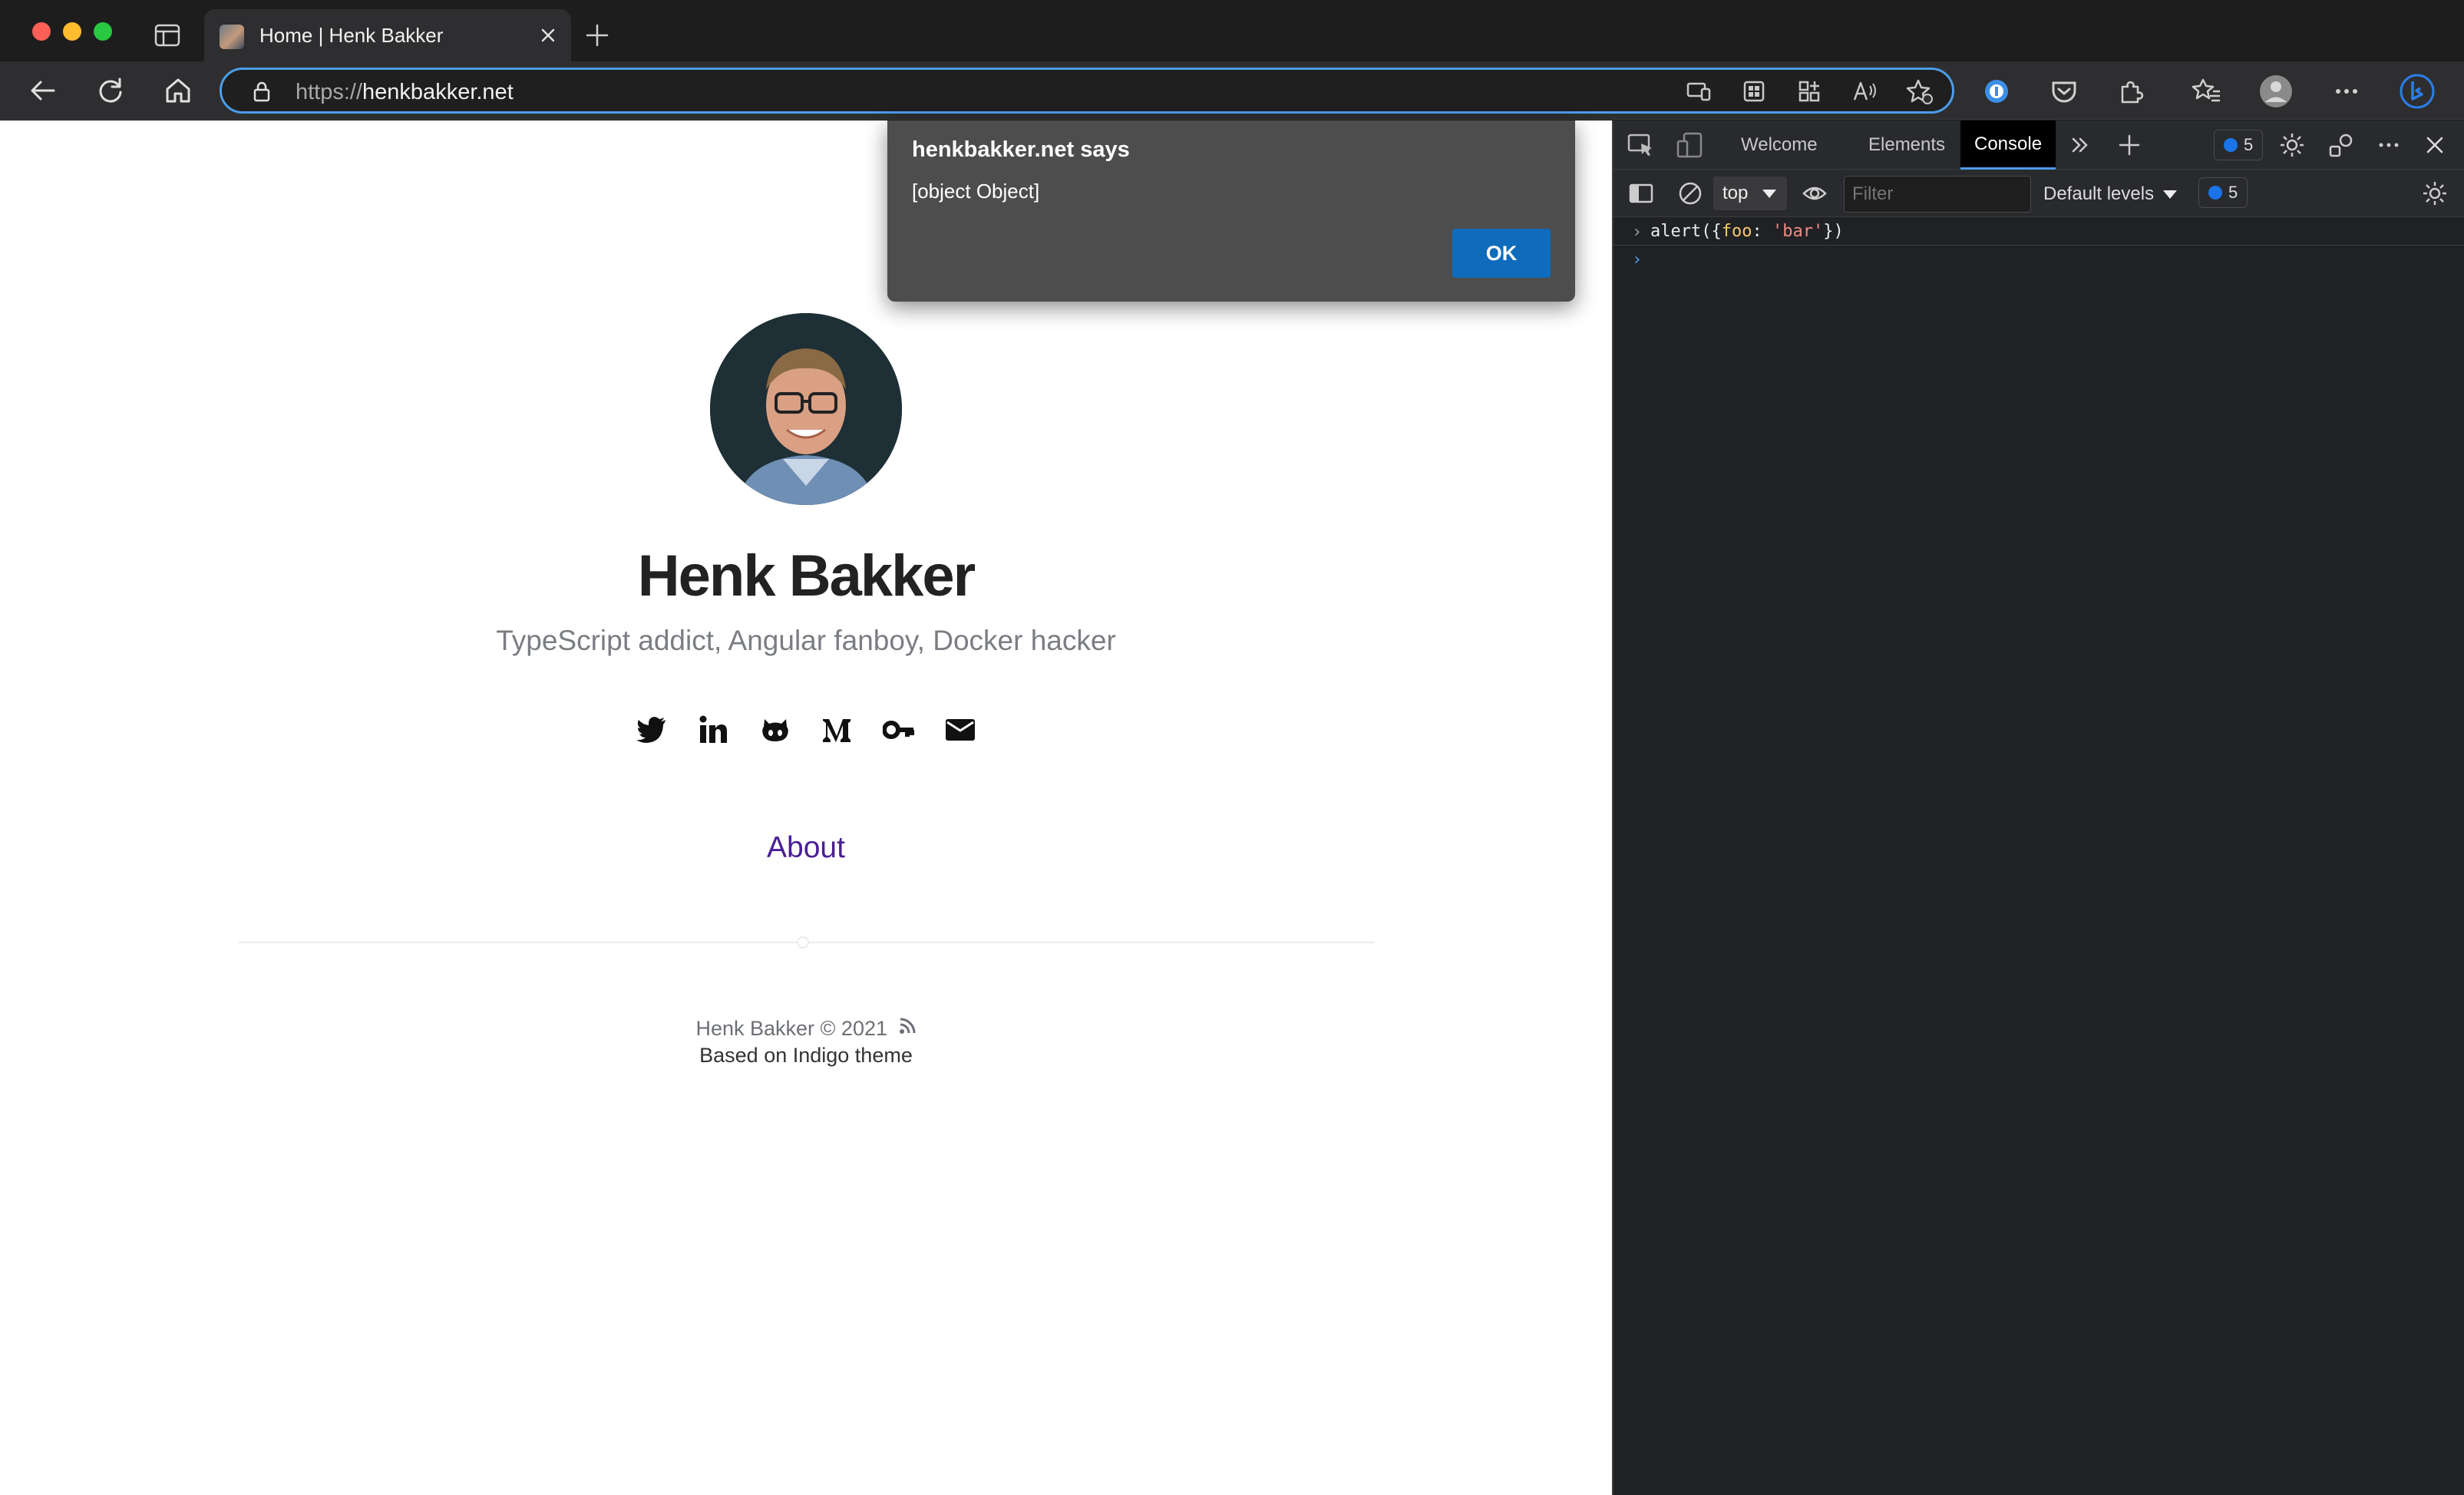 The image size is (2464, 1495). What do you see at coordinates (1641, 193) in the screenshot?
I see `sidebar-toggle-icon` at bounding box center [1641, 193].